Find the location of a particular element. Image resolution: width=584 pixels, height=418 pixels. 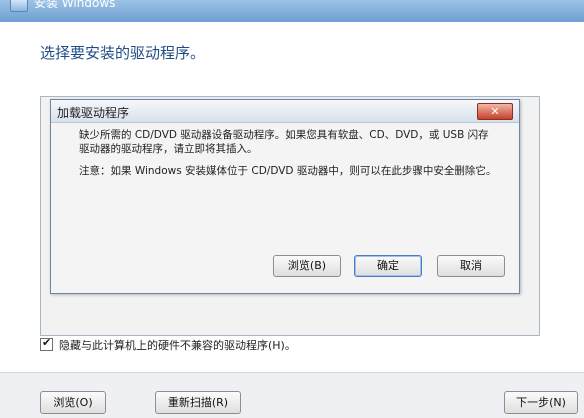

next-button: 下一步(N) is located at coordinates (541, 402).